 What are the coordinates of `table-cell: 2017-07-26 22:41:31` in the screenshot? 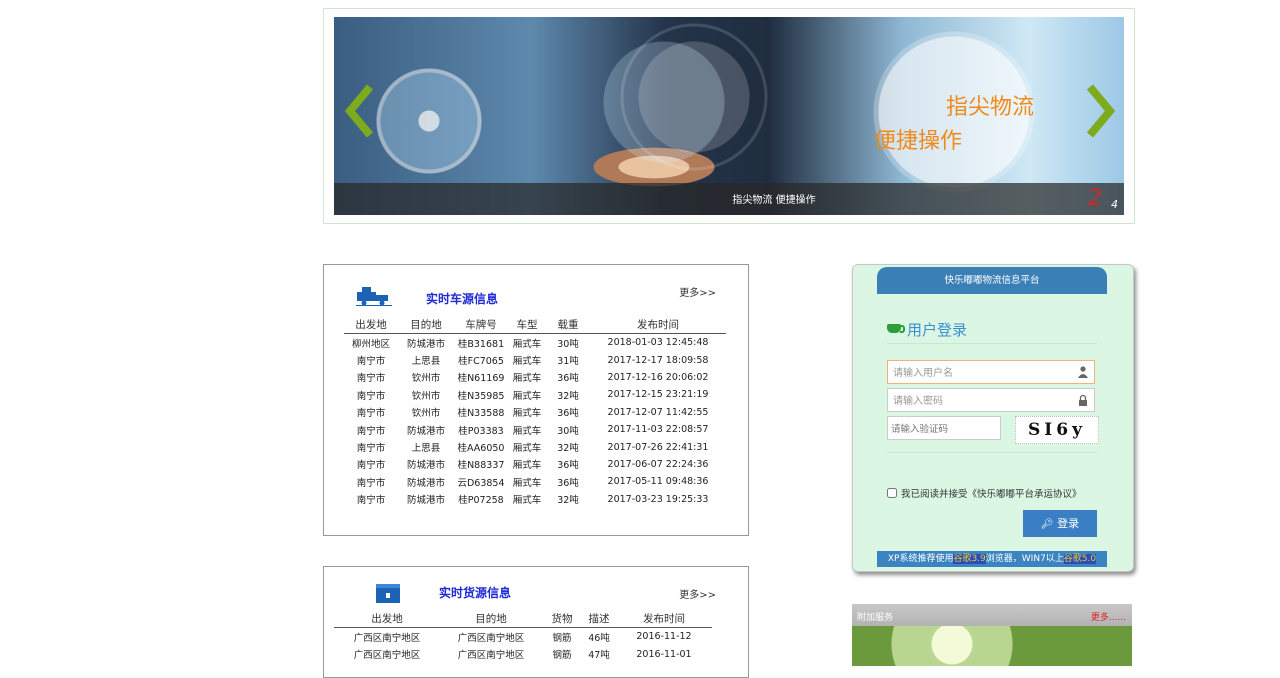 It's located at (658, 447).